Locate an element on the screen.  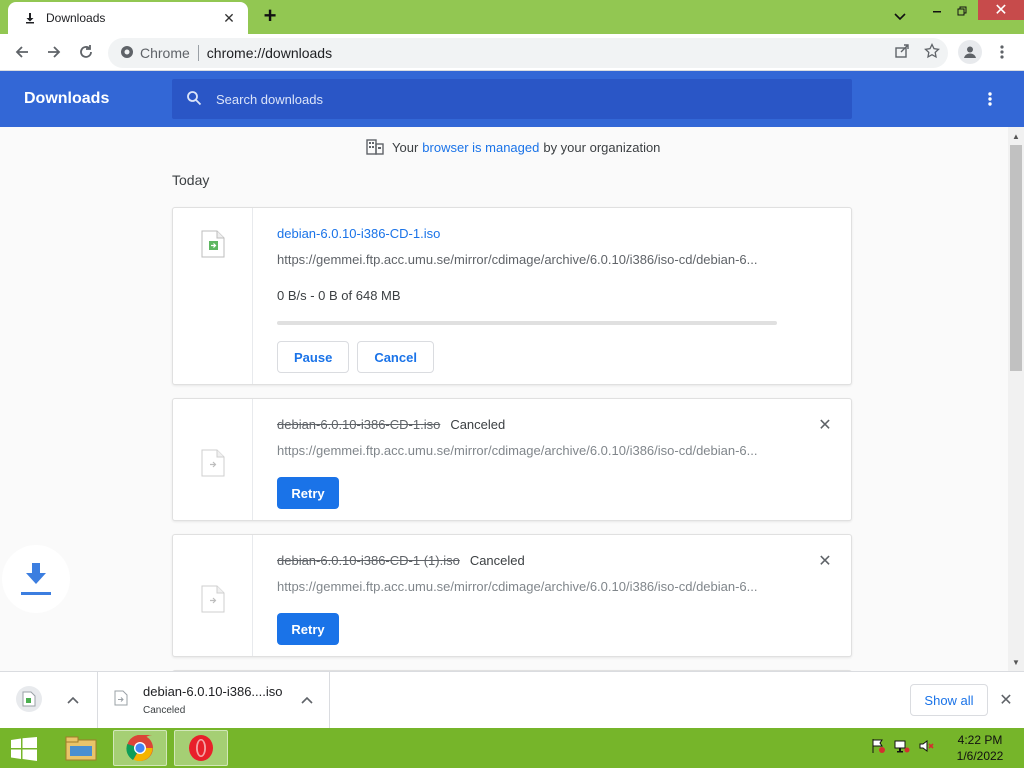
downloads-header: Downloads Search downloads is located at coordinates (512, 99).